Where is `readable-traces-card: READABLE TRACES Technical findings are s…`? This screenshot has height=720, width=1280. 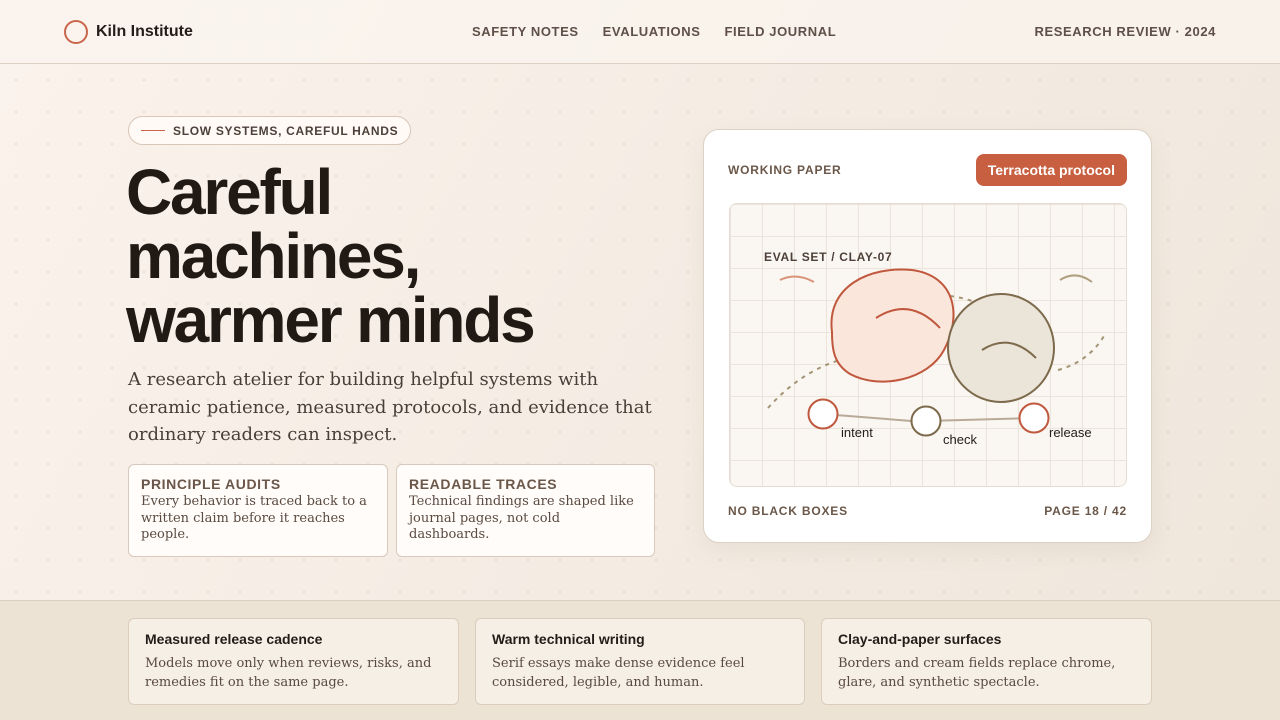
readable-traces-card: READABLE TRACES Technical findings are s… is located at coordinates (525, 510).